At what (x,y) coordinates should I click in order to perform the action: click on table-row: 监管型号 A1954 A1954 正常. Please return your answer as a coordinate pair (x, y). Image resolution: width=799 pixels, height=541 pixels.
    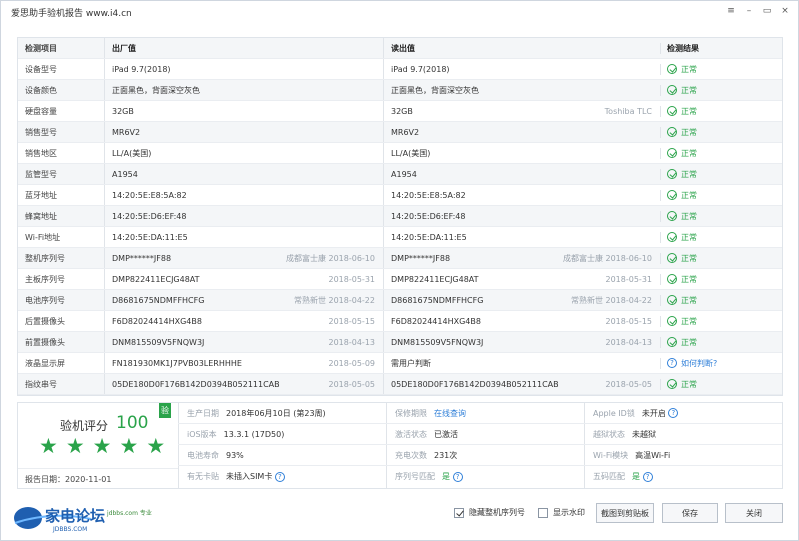
    Looking at the image, I should click on (400, 174).